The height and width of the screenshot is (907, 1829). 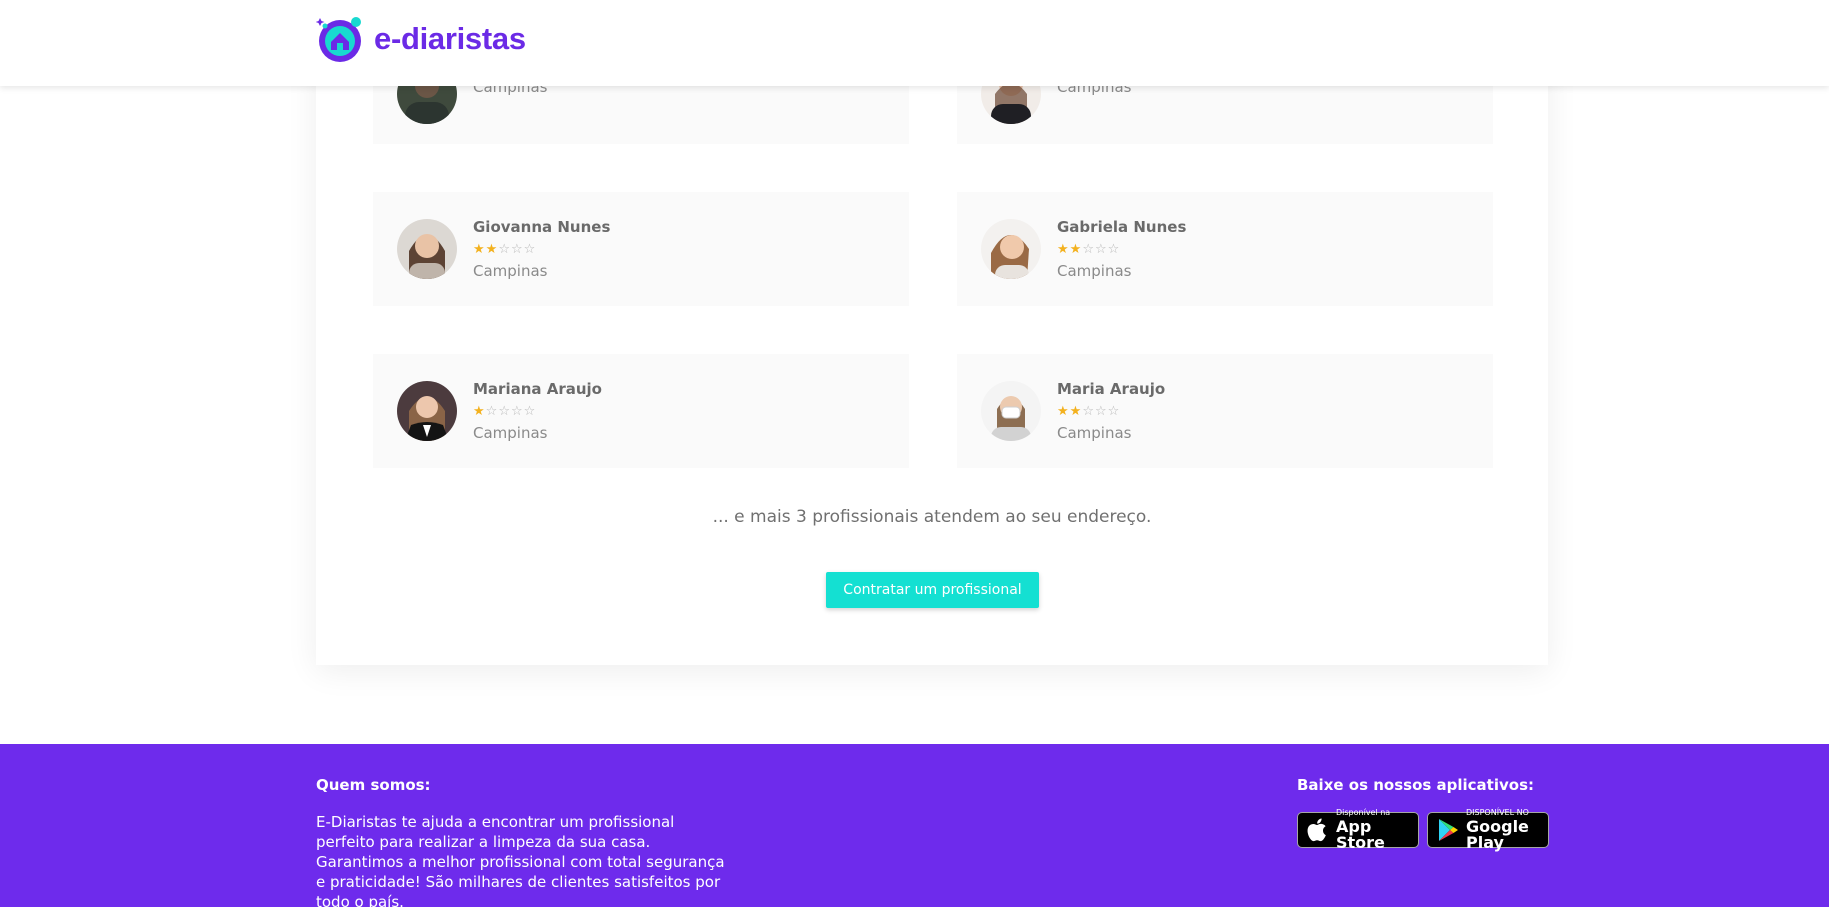 What do you see at coordinates (932, 590) in the screenshot?
I see `hire-professional-button: Contratar um profissional` at bounding box center [932, 590].